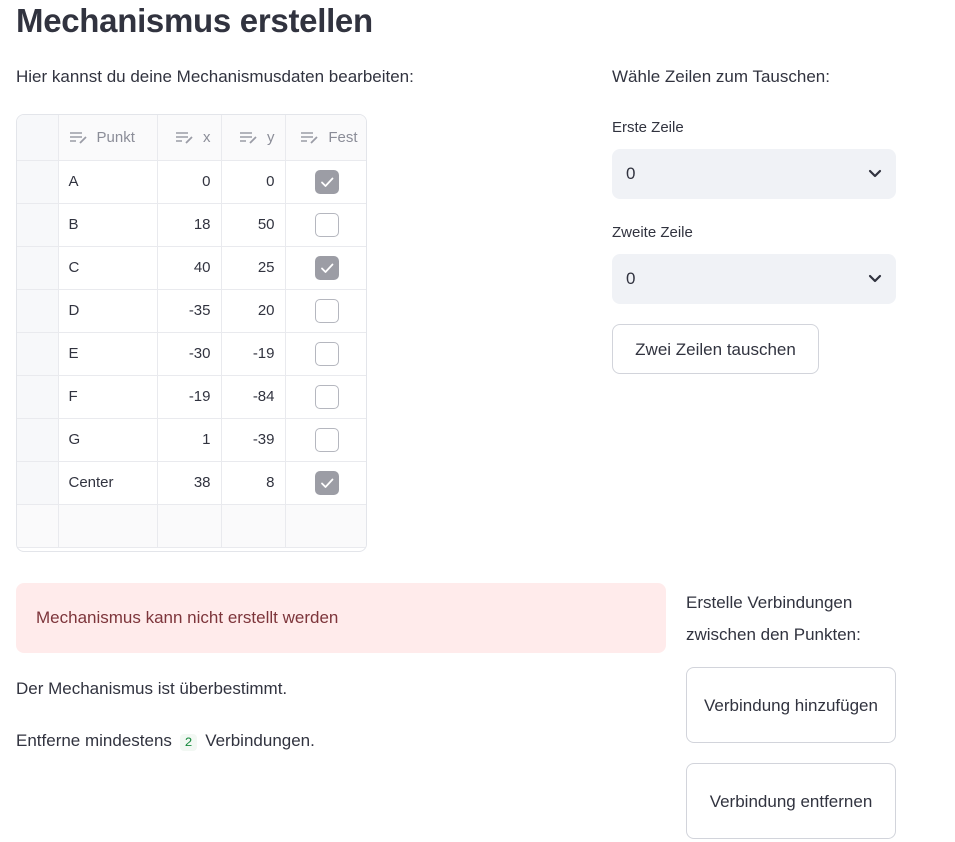 The height and width of the screenshot is (842, 955). I want to click on swap-rows-button: Zwei Zeilen tauschen, so click(715, 349).